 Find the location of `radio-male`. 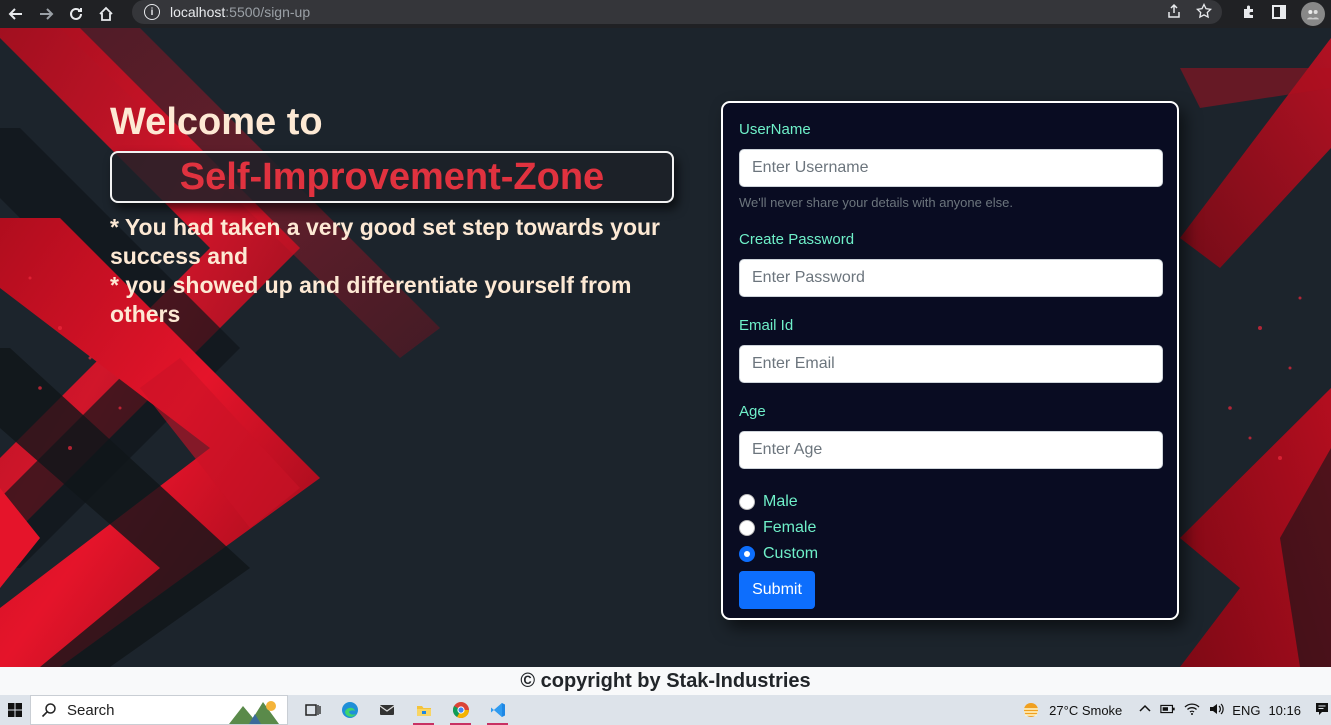

radio-male is located at coordinates (747, 502).